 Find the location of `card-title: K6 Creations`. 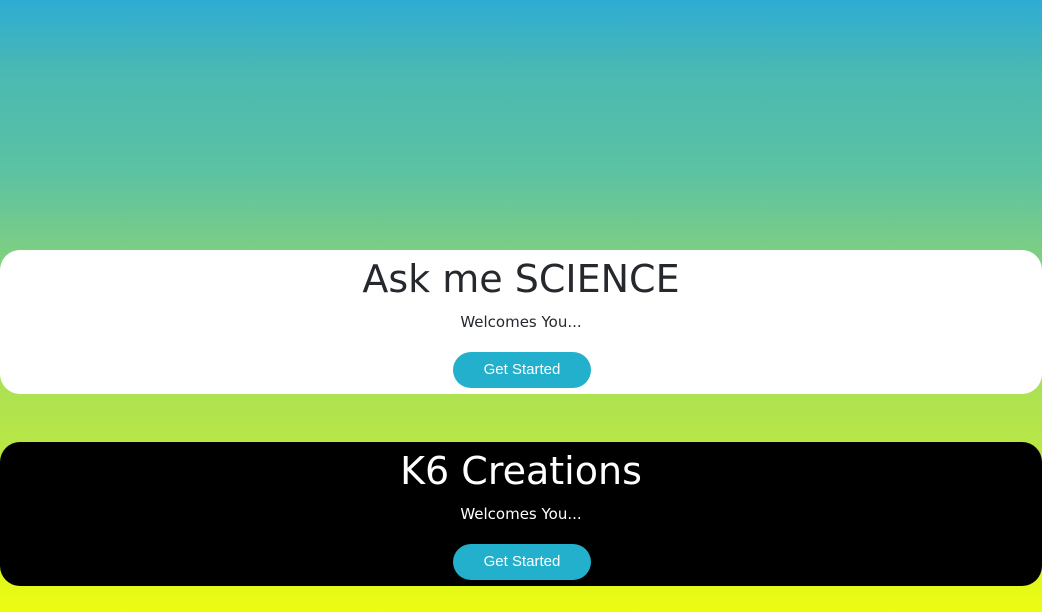

card-title: K6 Creations is located at coordinates (521, 471).